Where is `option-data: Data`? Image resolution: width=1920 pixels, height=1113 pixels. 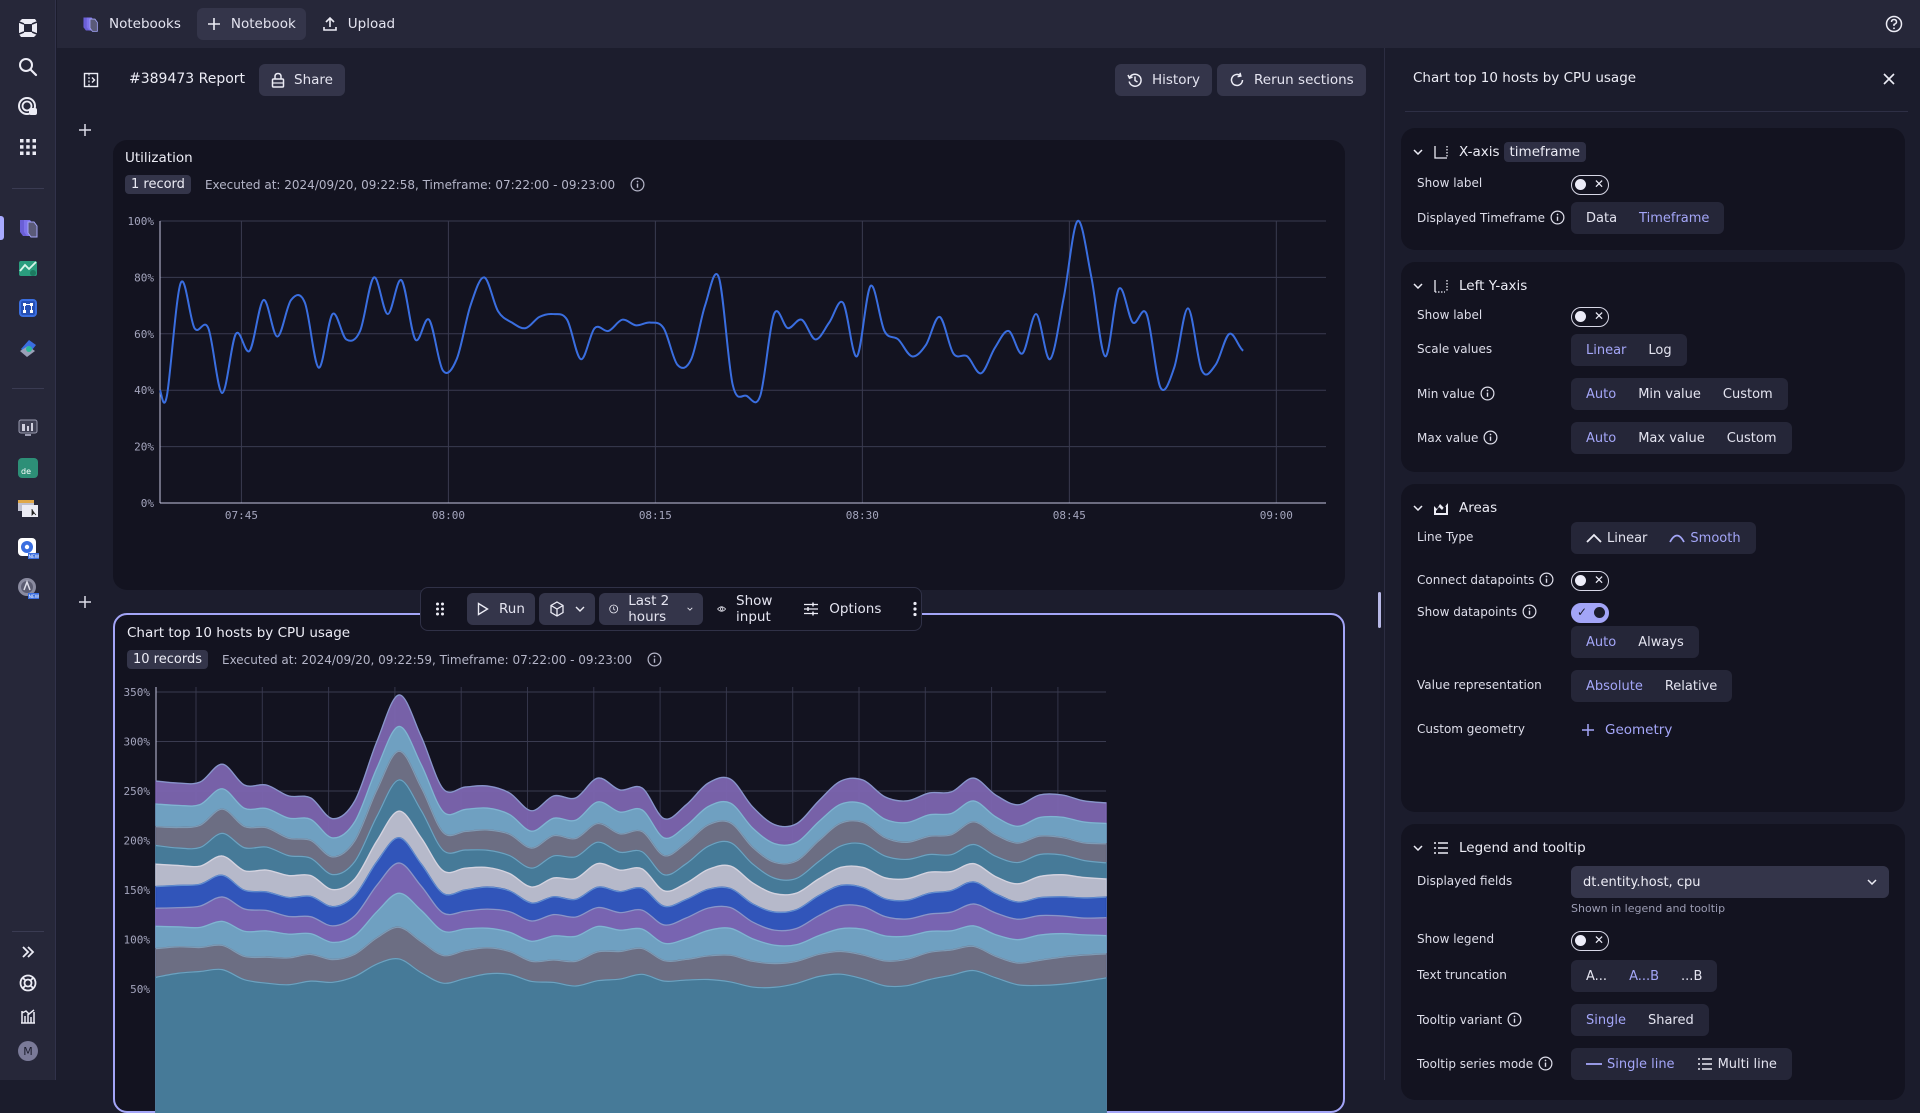 option-data: Data is located at coordinates (1601, 218).